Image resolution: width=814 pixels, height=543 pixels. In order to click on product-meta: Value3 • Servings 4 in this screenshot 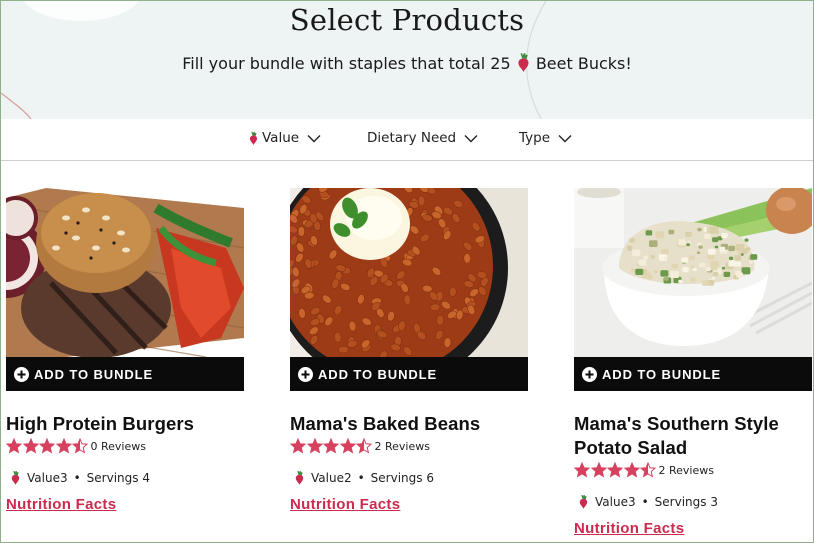, I will do `click(80, 477)`.